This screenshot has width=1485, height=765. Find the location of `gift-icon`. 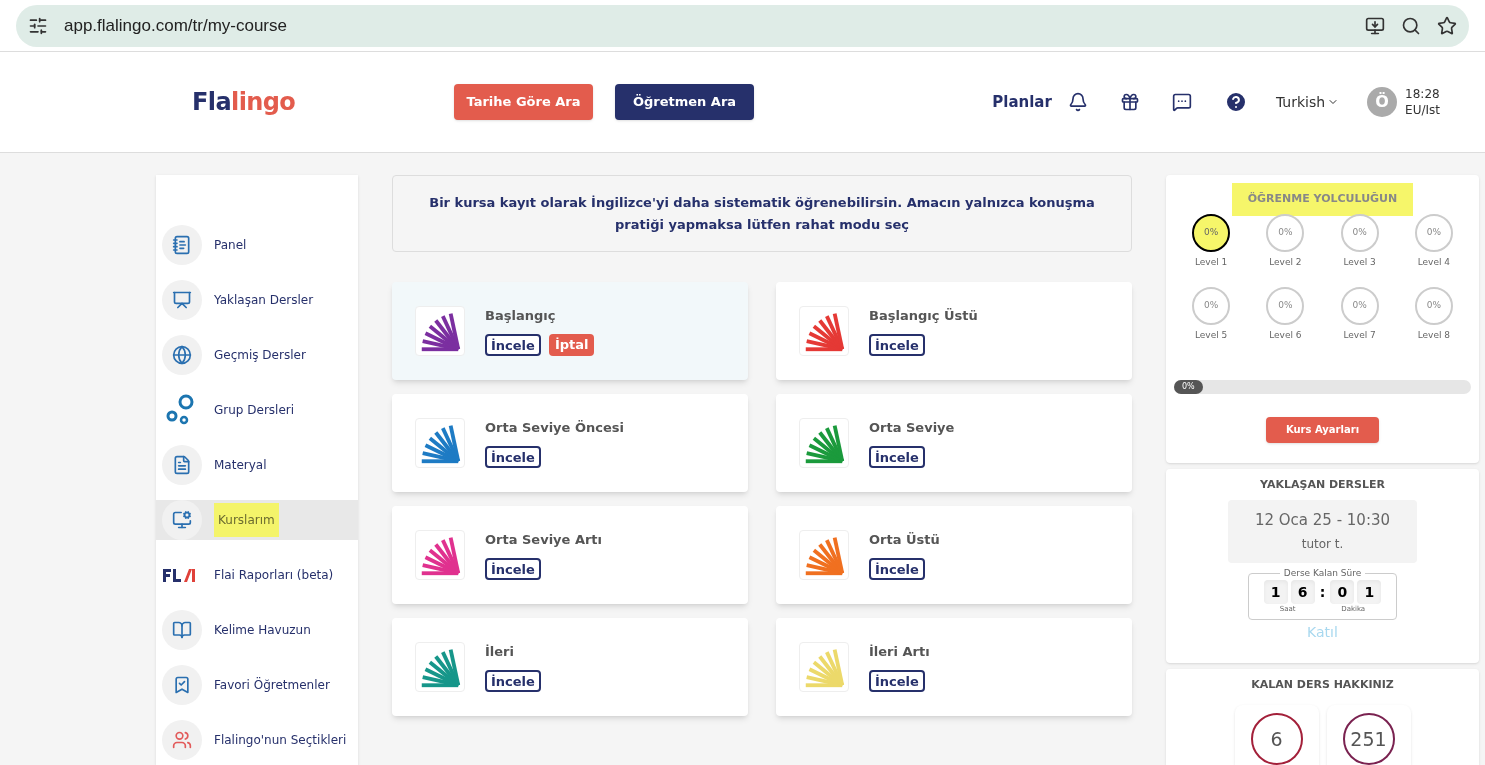

gift-icon is located at coordinates (1129, 102).